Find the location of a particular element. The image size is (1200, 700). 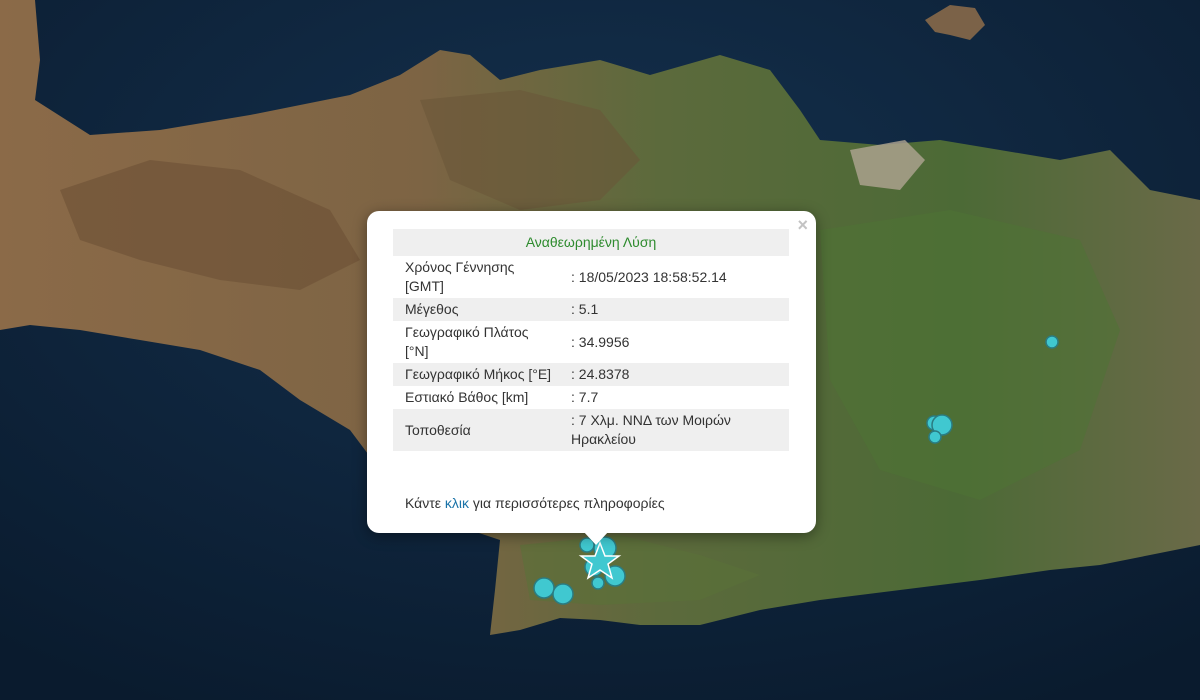

row-value-magnitude: : 5.1 is located at coordinates (678, 309).